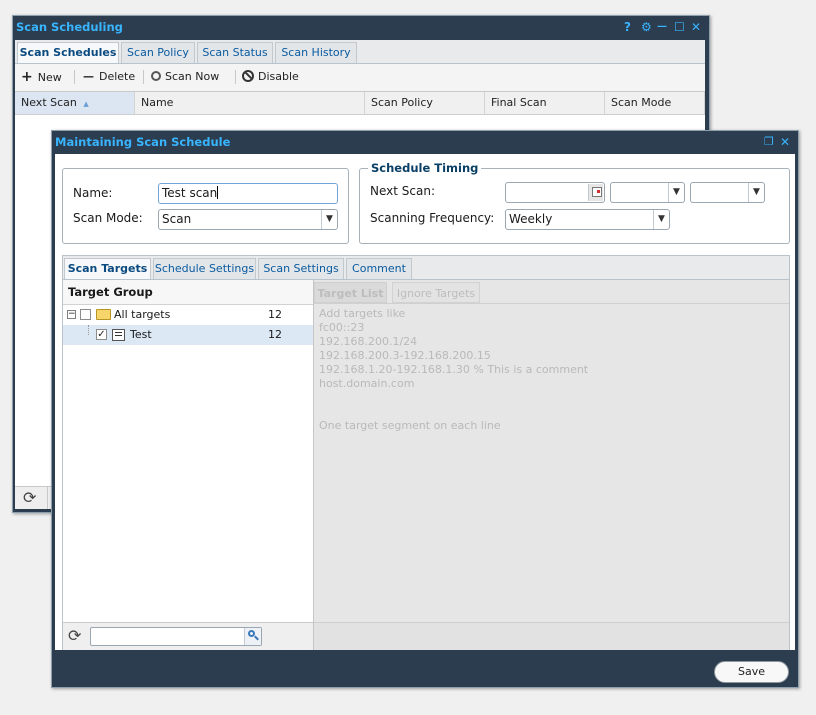 The height and width of the screenshot is (715, 816). Describe the element at coordinates (156, 76) in the screenshot. I see `target-icon` at that location.